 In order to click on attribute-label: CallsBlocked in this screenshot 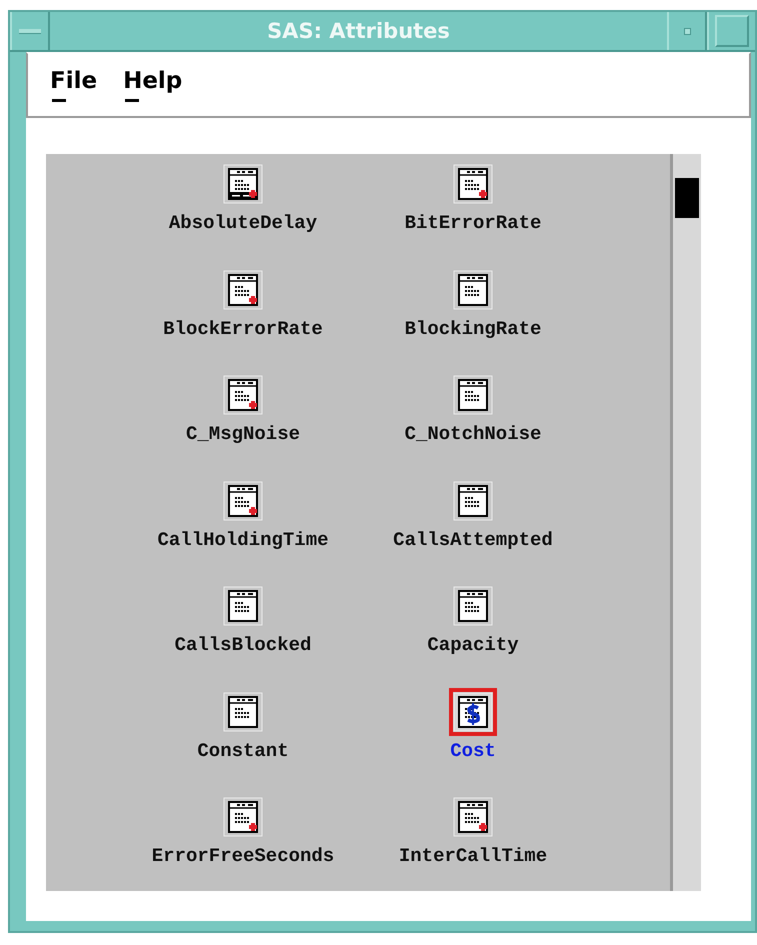, I will do `click(243, 645)`.